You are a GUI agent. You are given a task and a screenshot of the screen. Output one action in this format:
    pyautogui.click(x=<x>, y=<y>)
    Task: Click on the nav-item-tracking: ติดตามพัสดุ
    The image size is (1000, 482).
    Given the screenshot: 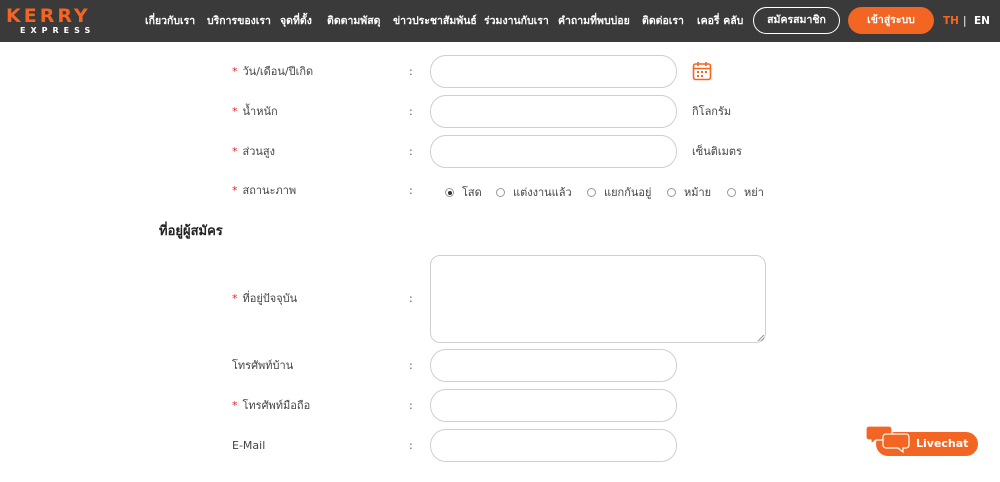 What is the action you would take?
    pyautogui.click(x=353, y=21)
    